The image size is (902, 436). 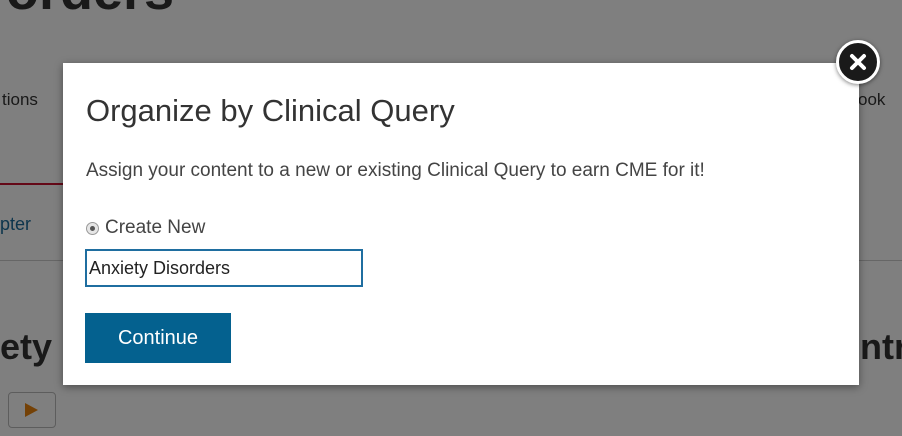 What do you see at coordinates (270, 110) in the screenshot?
I see `dialog-title: Organize by Clinical Query` at bounding box center [270, 110].